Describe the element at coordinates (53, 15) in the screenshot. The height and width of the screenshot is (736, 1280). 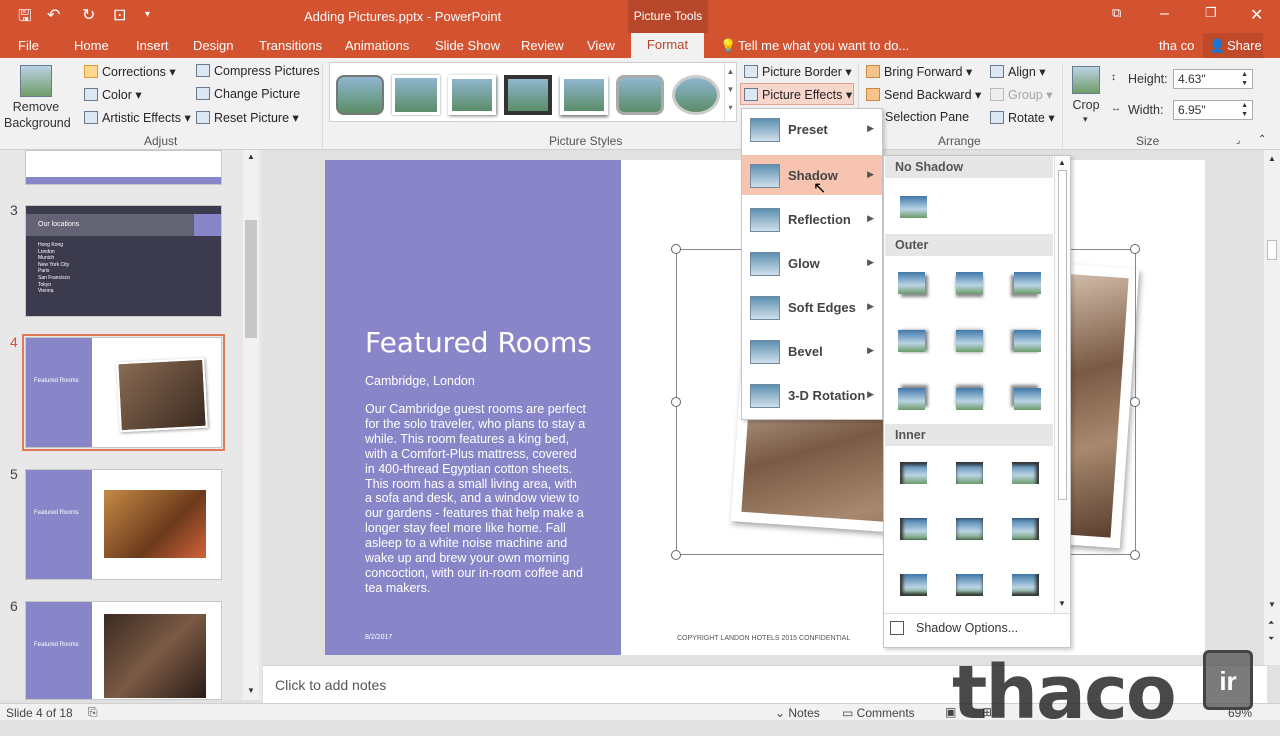
I see `undo-icon: ↶` at that location.